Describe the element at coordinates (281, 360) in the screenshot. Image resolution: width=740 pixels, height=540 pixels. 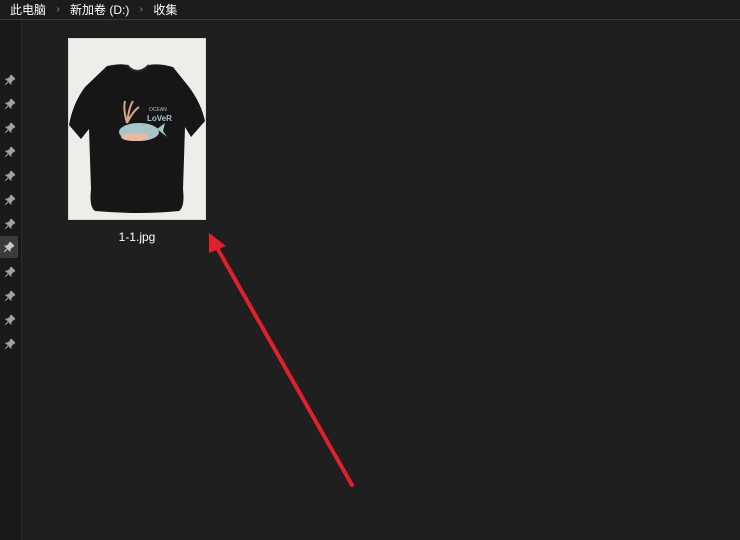
I see `red-arrow-annotation` at that location.